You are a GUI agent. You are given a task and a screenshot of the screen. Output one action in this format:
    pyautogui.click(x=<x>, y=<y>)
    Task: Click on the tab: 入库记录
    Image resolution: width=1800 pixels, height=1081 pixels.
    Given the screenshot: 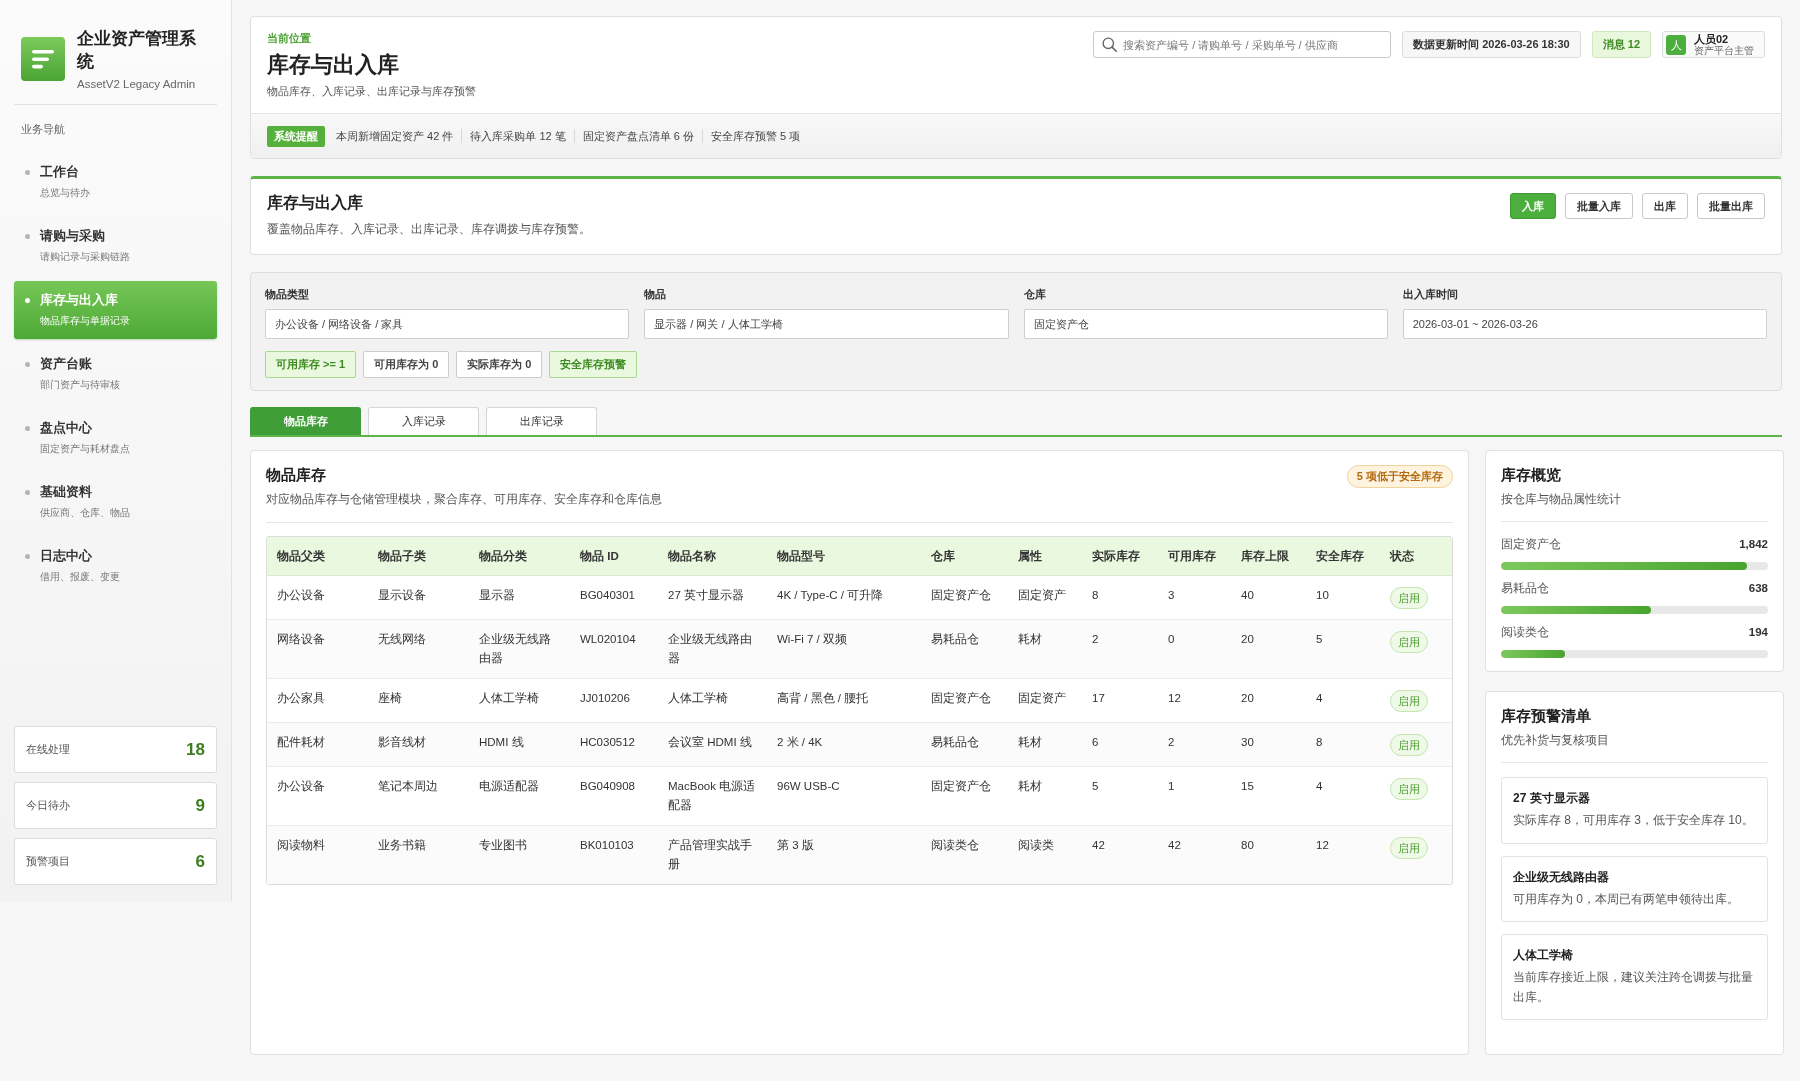 What is the action you would take?
    pyautogui.click(x=423, y=421)
    